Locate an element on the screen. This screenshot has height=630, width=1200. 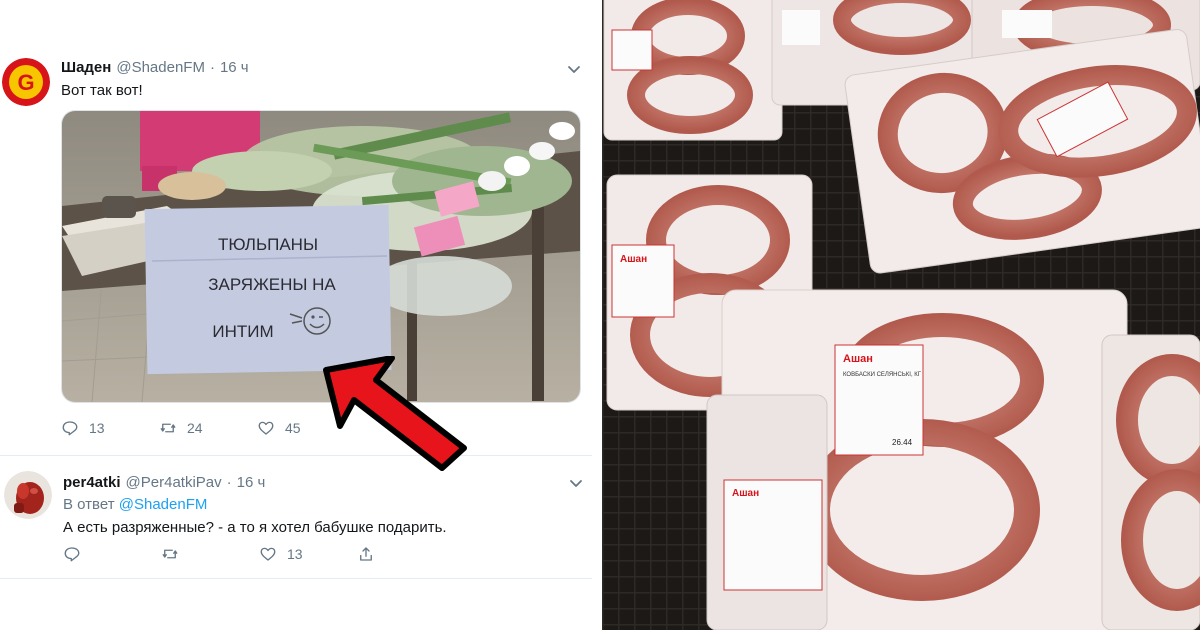
display-name: per4atki is located at coordinates (92, 482).